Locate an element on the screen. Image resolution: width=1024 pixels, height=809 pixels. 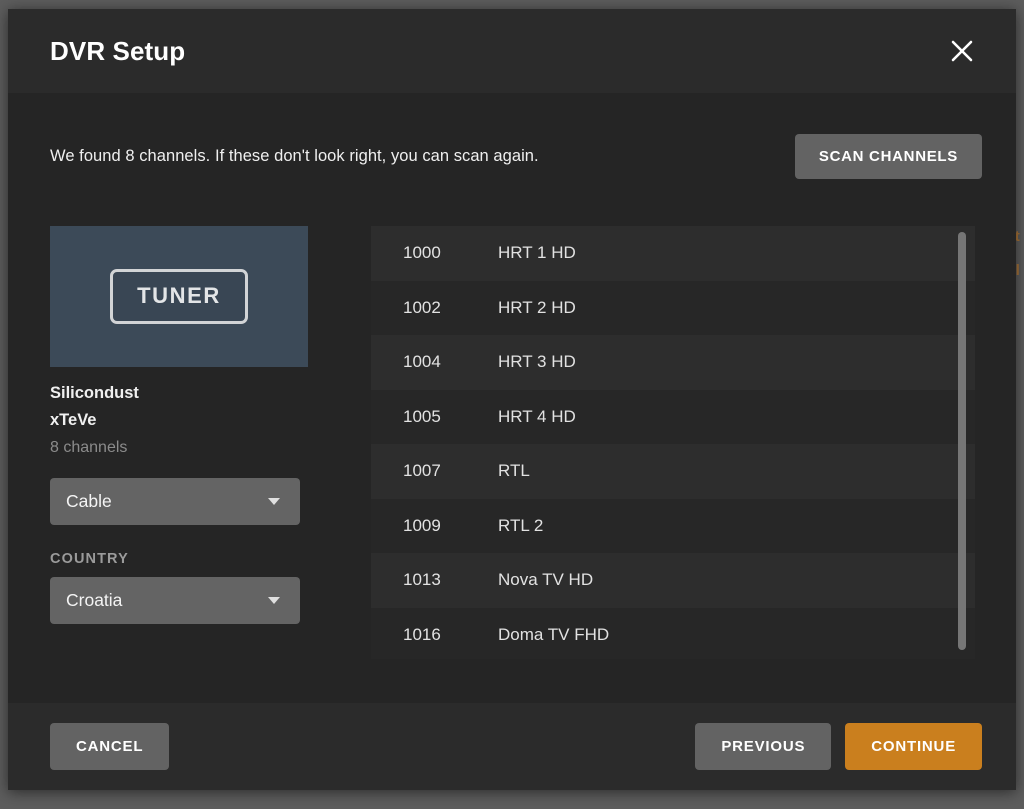
channel-name: RTL 2 is located at coordinates (521, 525).